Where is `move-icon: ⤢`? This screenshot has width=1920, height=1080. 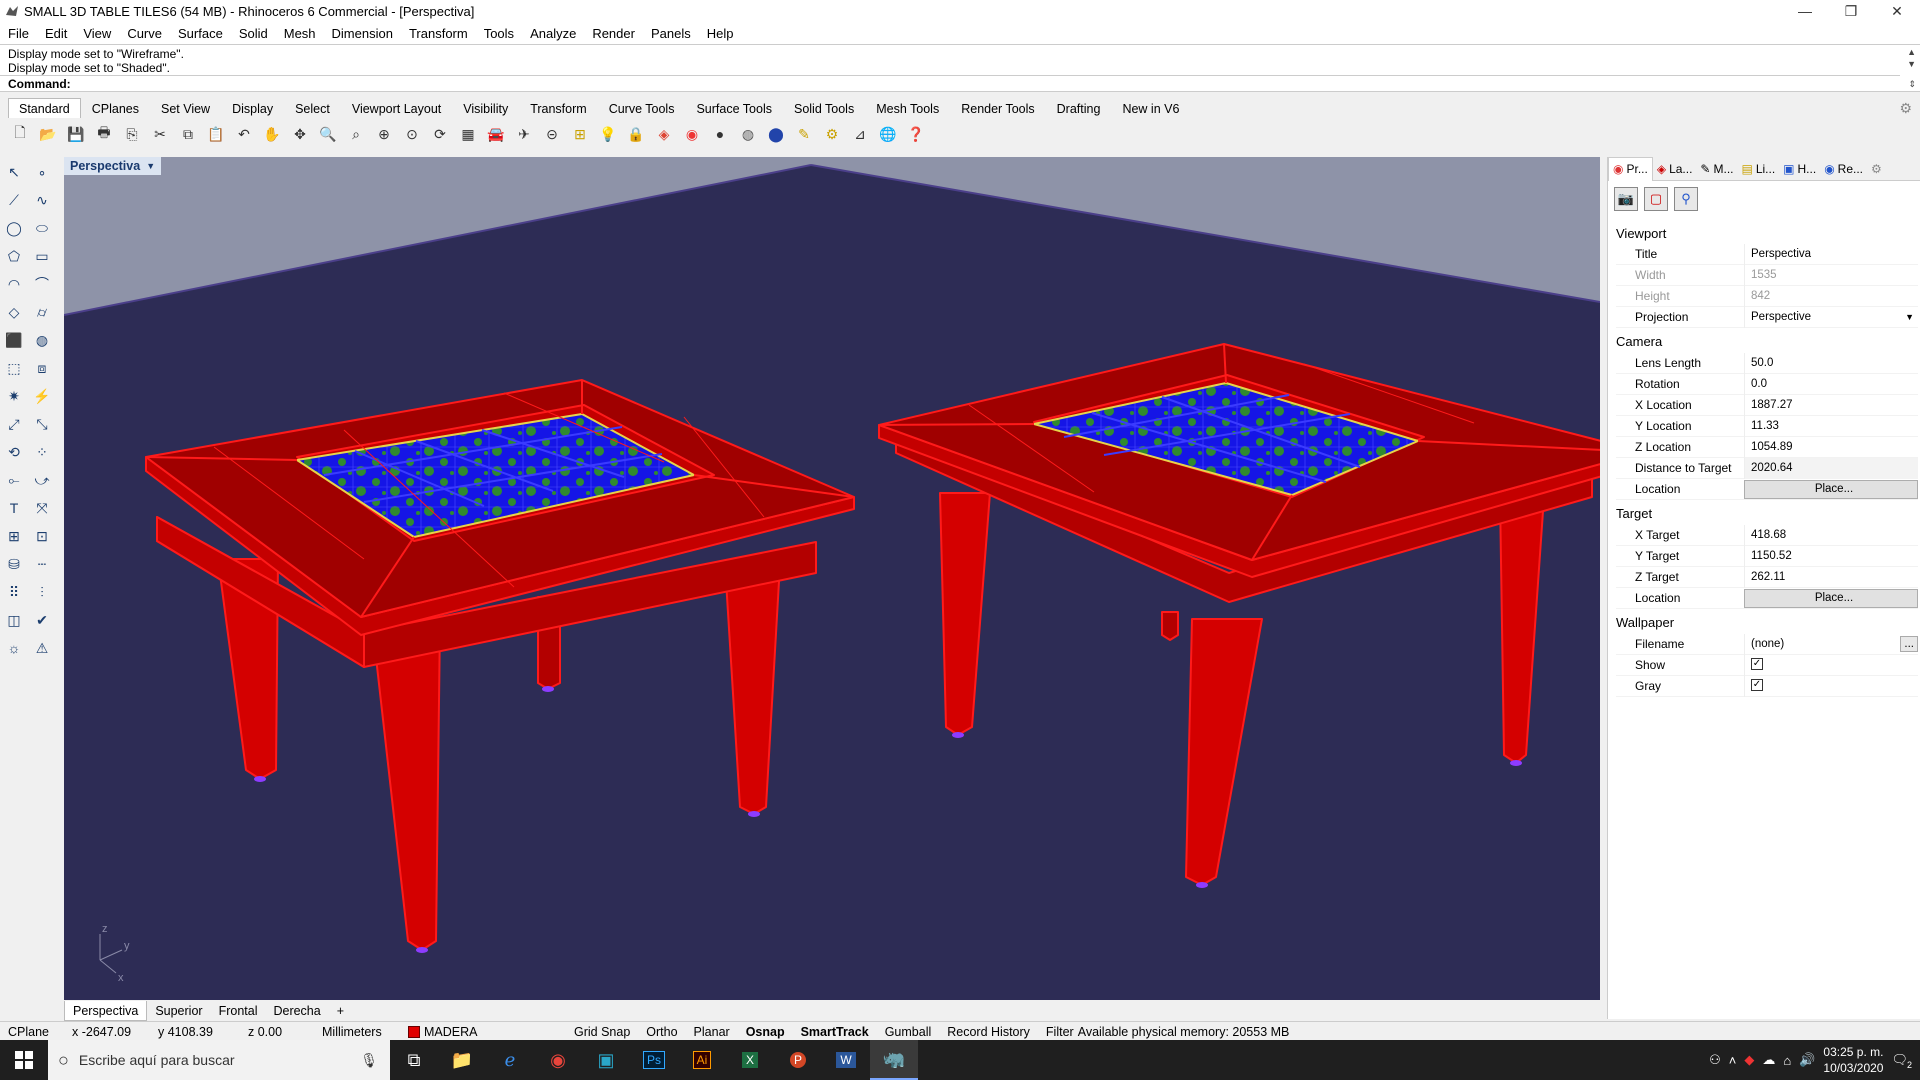
move-icon: ⤢ is located at coordinates (14, 424).